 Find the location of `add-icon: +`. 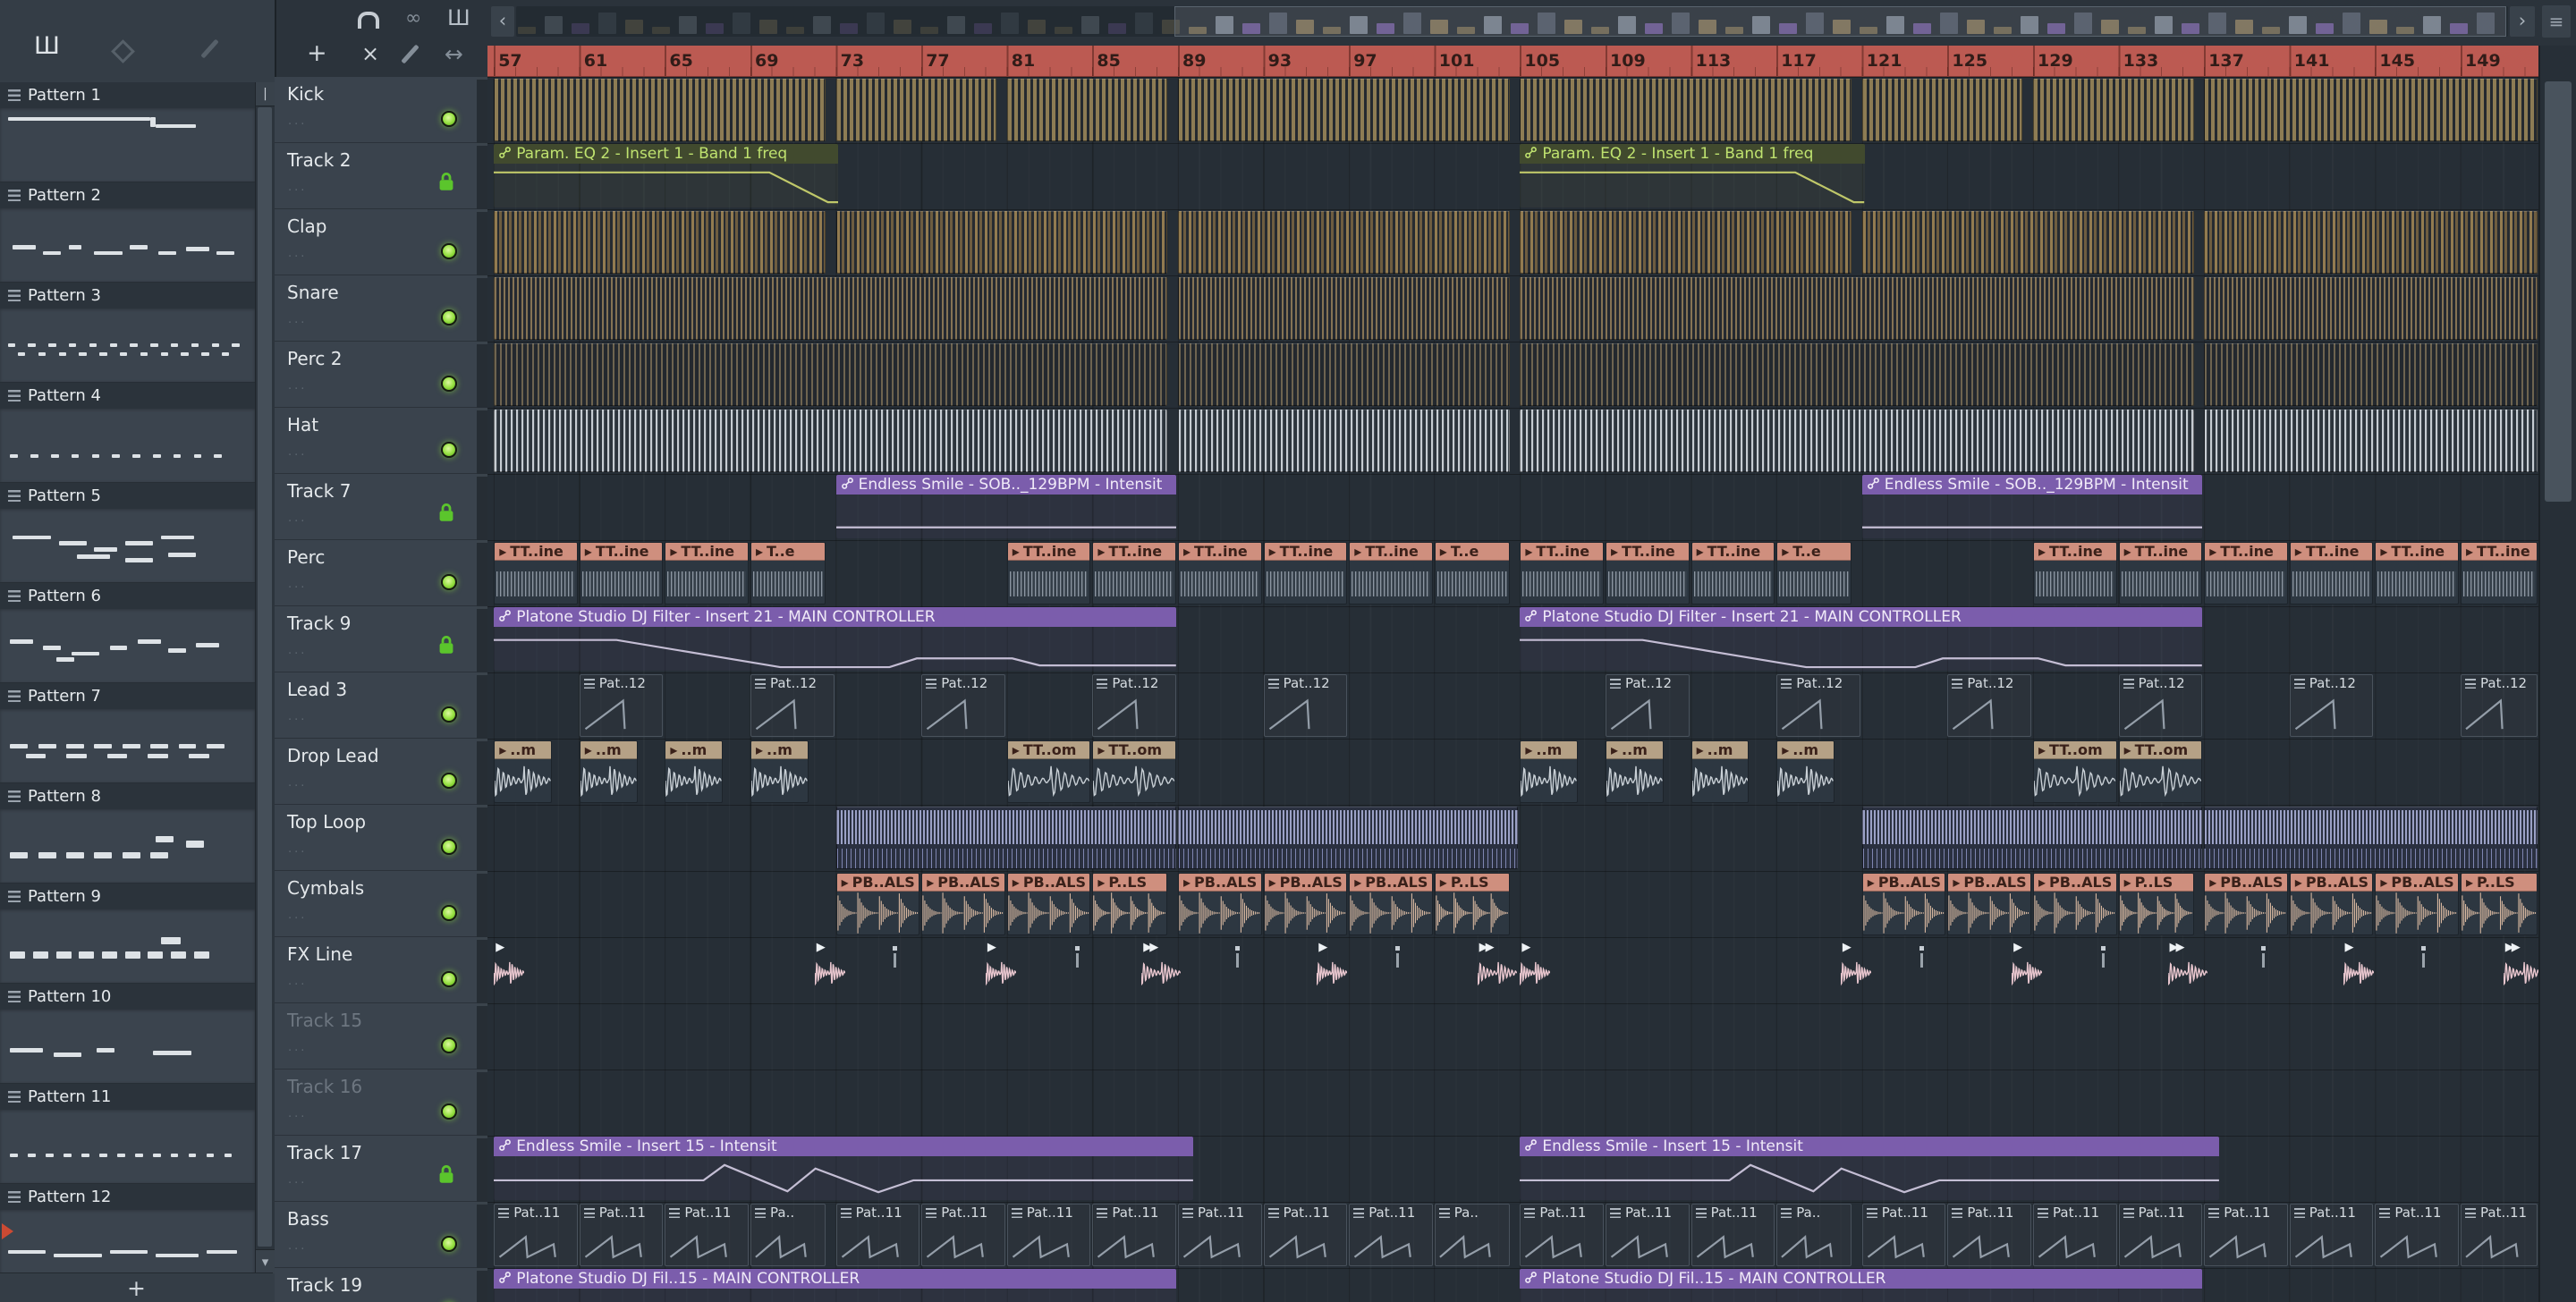

add-icon: + is located at coordinates (317, 53).